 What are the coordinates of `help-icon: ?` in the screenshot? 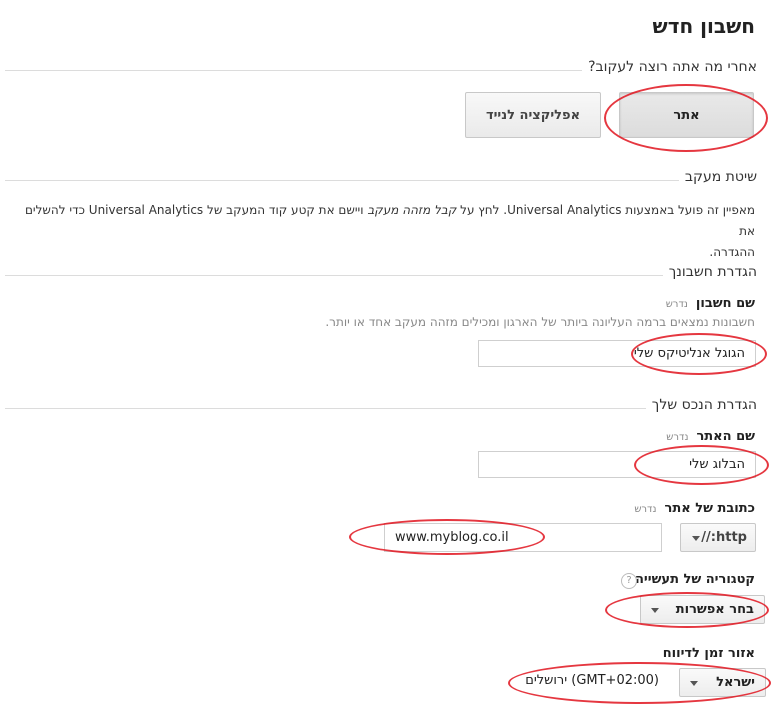 It's located at (629, 581).